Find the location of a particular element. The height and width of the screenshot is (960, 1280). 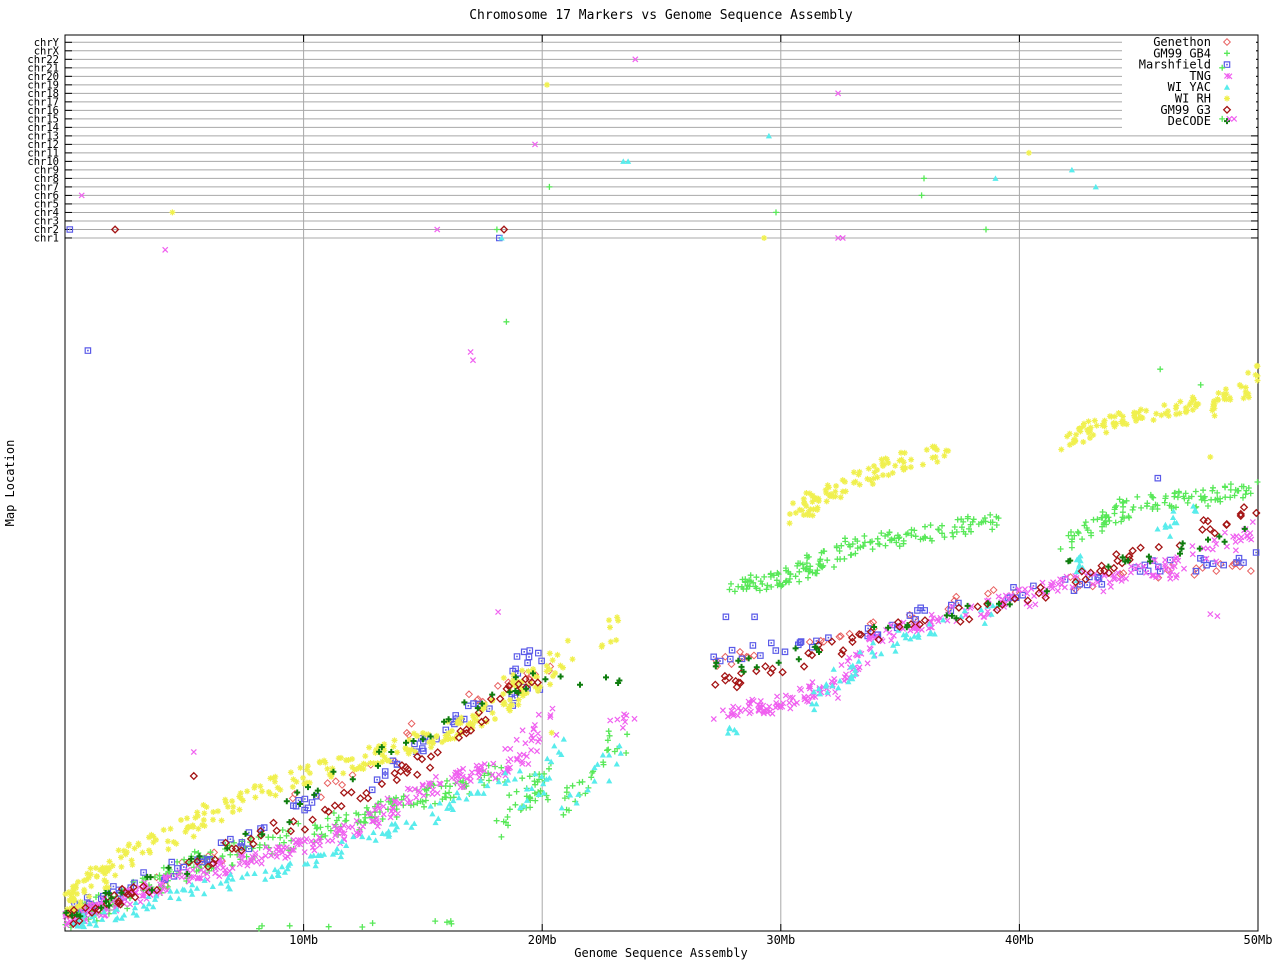

x-tick-labels: 10Mb 20Mb 30Mb 40Mb 50Mb is located at coordinates (780, 940).